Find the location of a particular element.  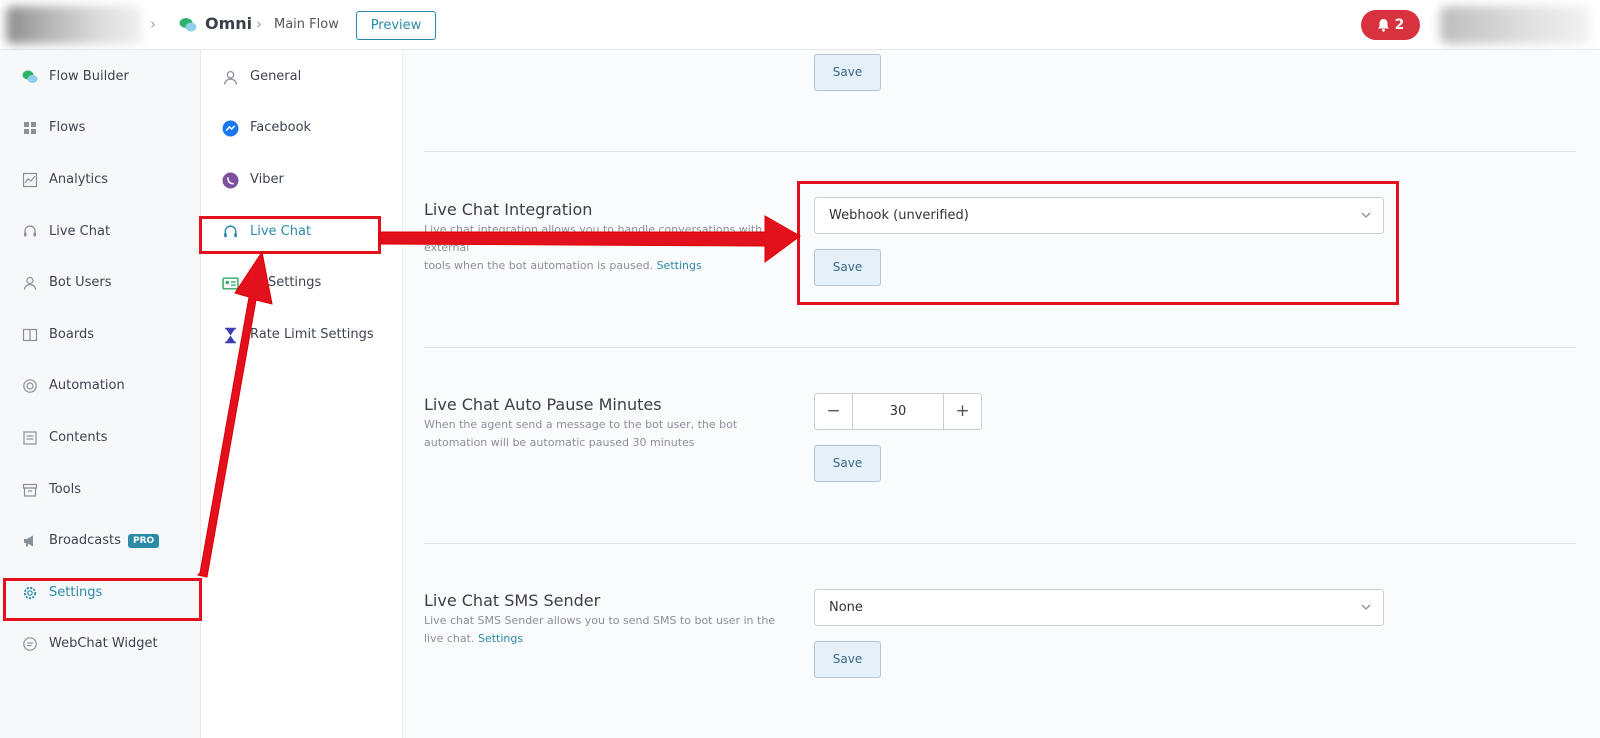

highlight-box-integration is located at coordinates (1098, 243).